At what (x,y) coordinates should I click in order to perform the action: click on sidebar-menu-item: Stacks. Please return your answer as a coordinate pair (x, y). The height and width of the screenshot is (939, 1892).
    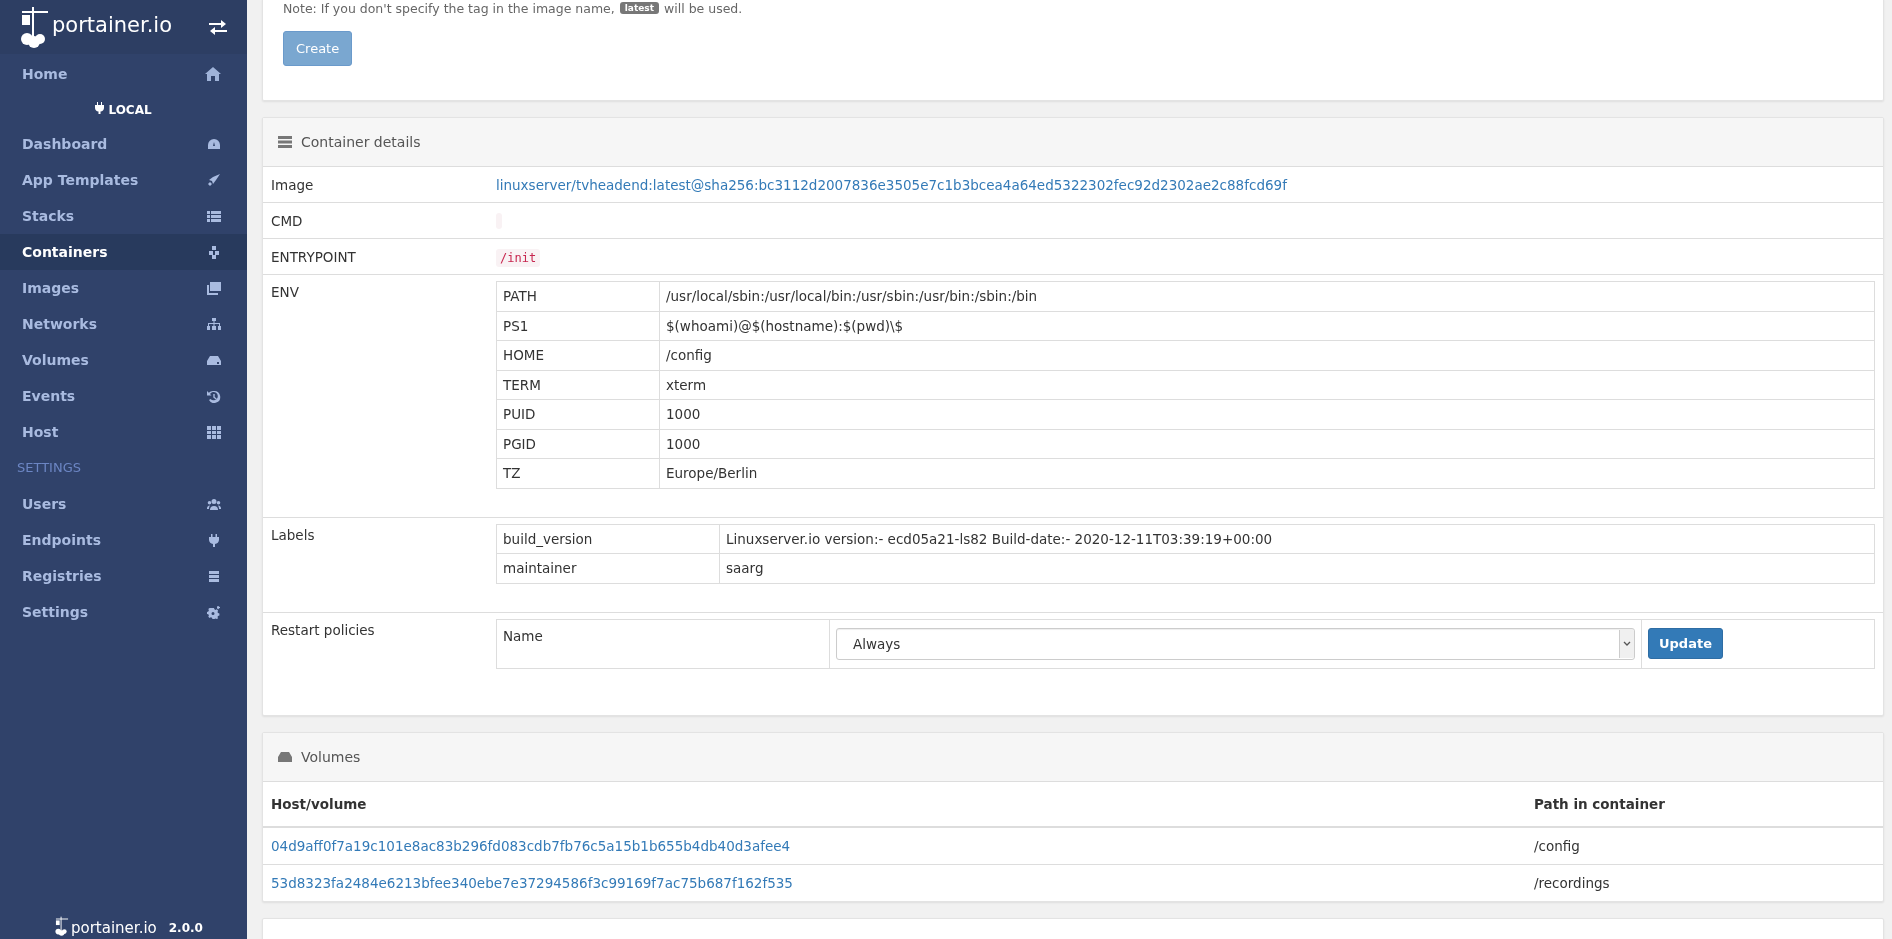
    Looking at the image, I should click on (123, 216).